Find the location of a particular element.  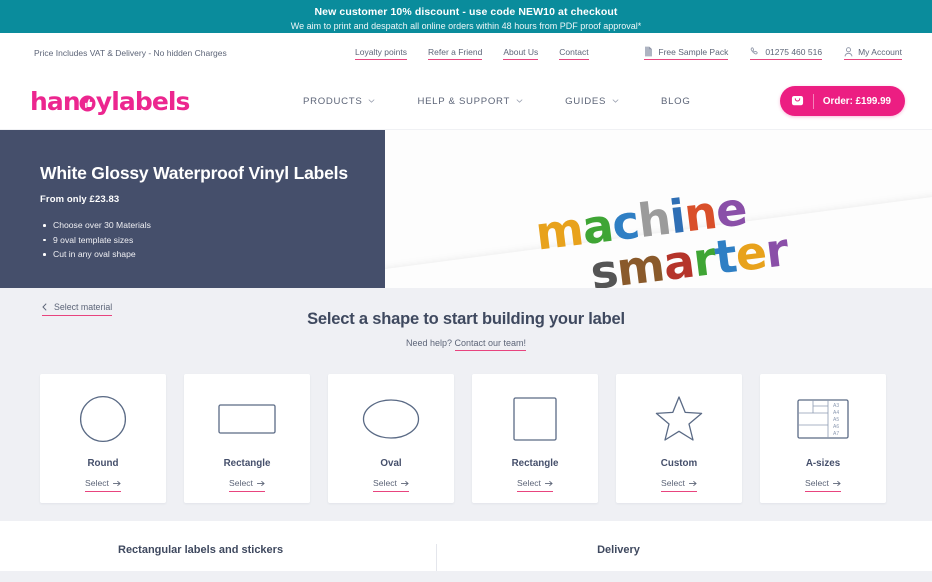

phone-number-label: 01275 460 516 is located at coordinates (794, 51).